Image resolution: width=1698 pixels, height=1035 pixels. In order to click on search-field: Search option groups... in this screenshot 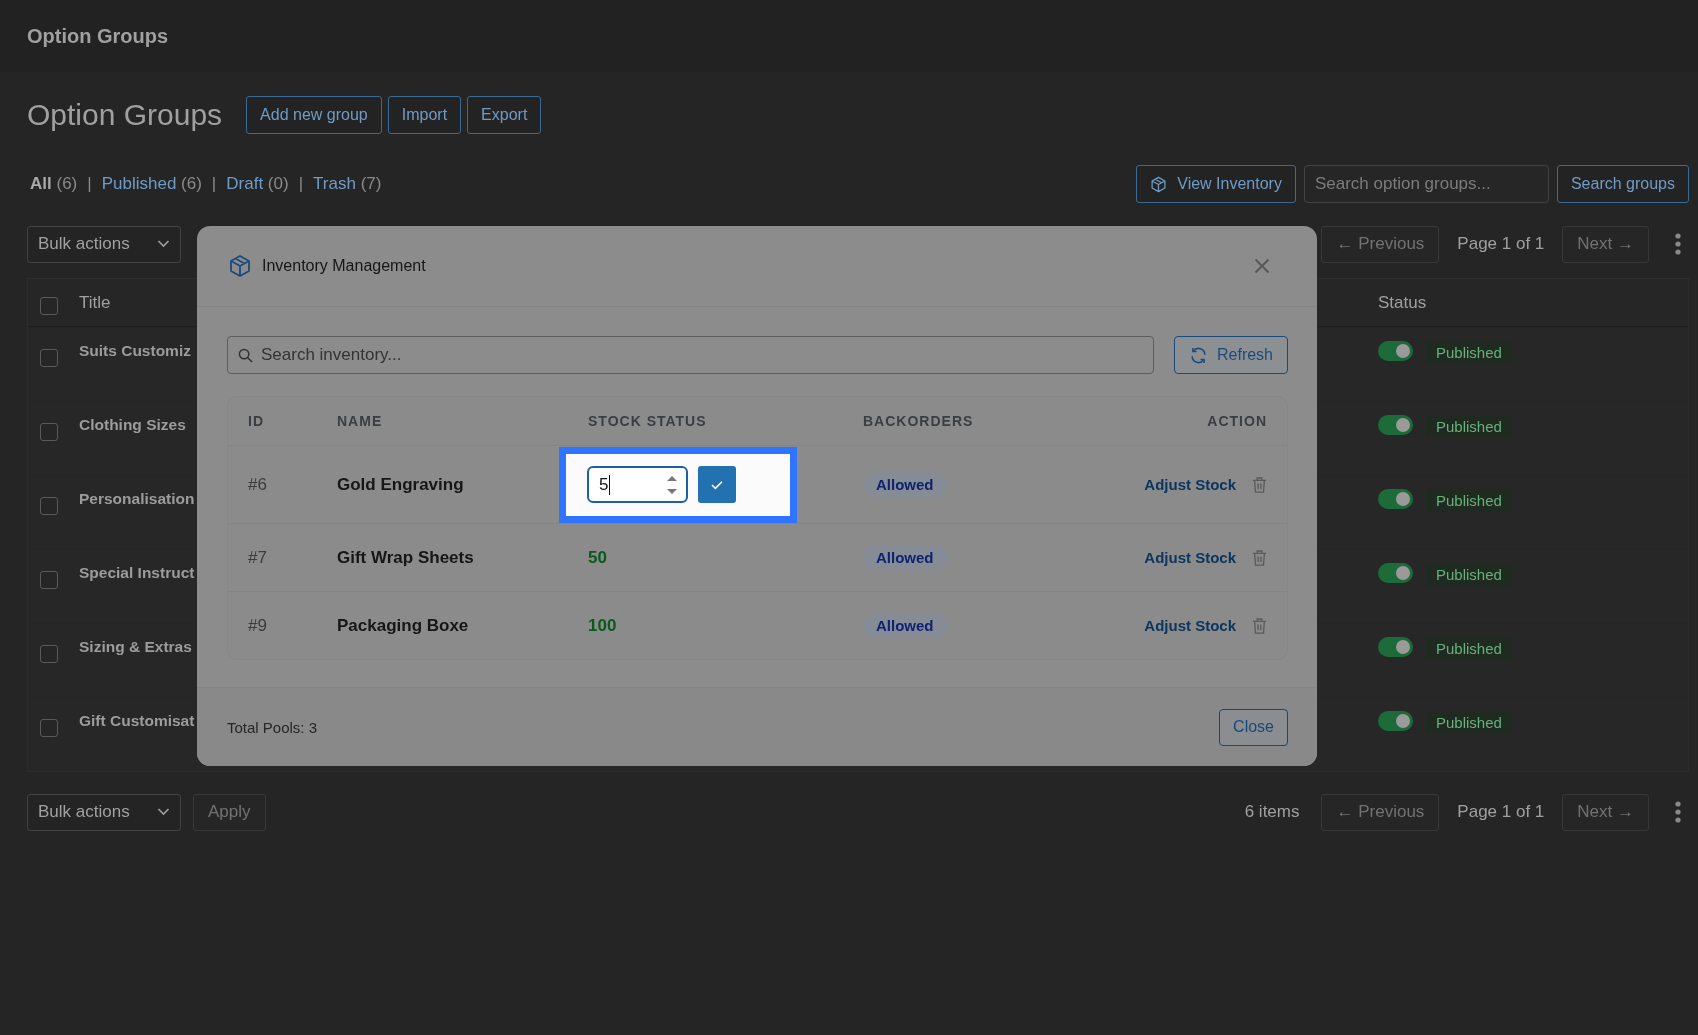, I will do `click(1426, 184)`.